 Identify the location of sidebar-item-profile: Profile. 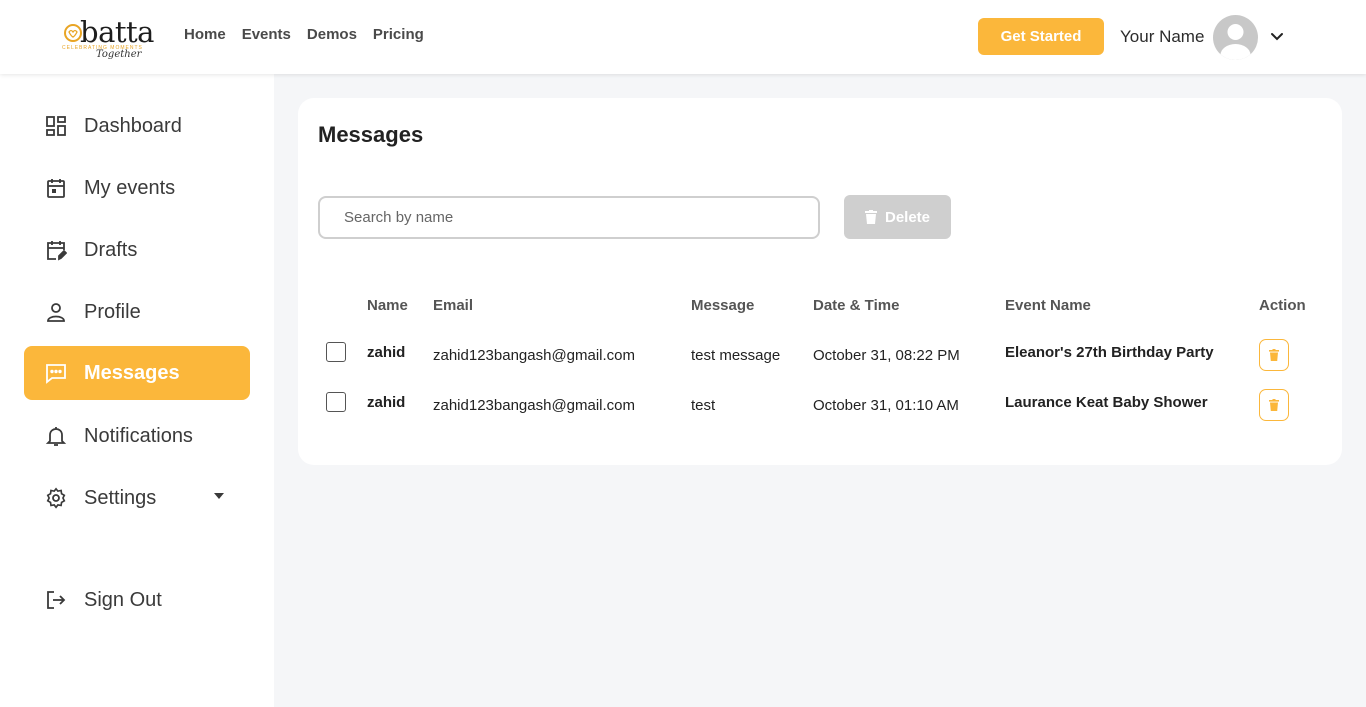
(137, 312).